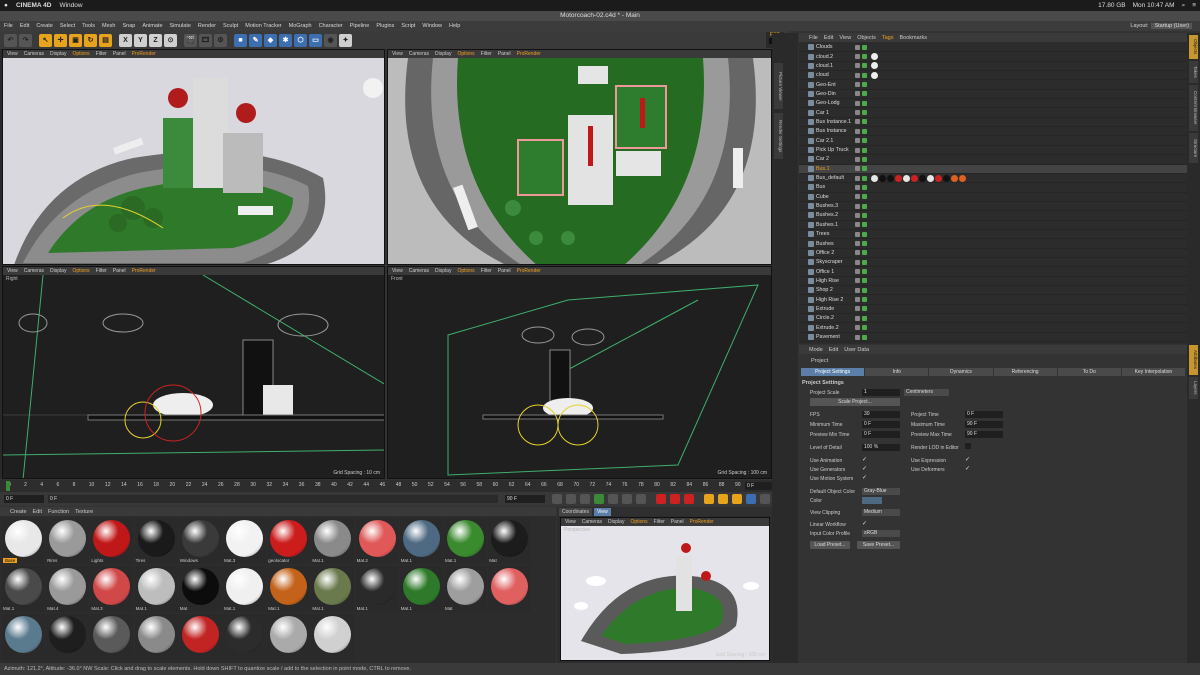 Image resolution: width=1200 pixels, height=675 pixels. Describe the element at coordinates (1193, 47) in the screenshot. I see `tab-objects: Objects` at that location.